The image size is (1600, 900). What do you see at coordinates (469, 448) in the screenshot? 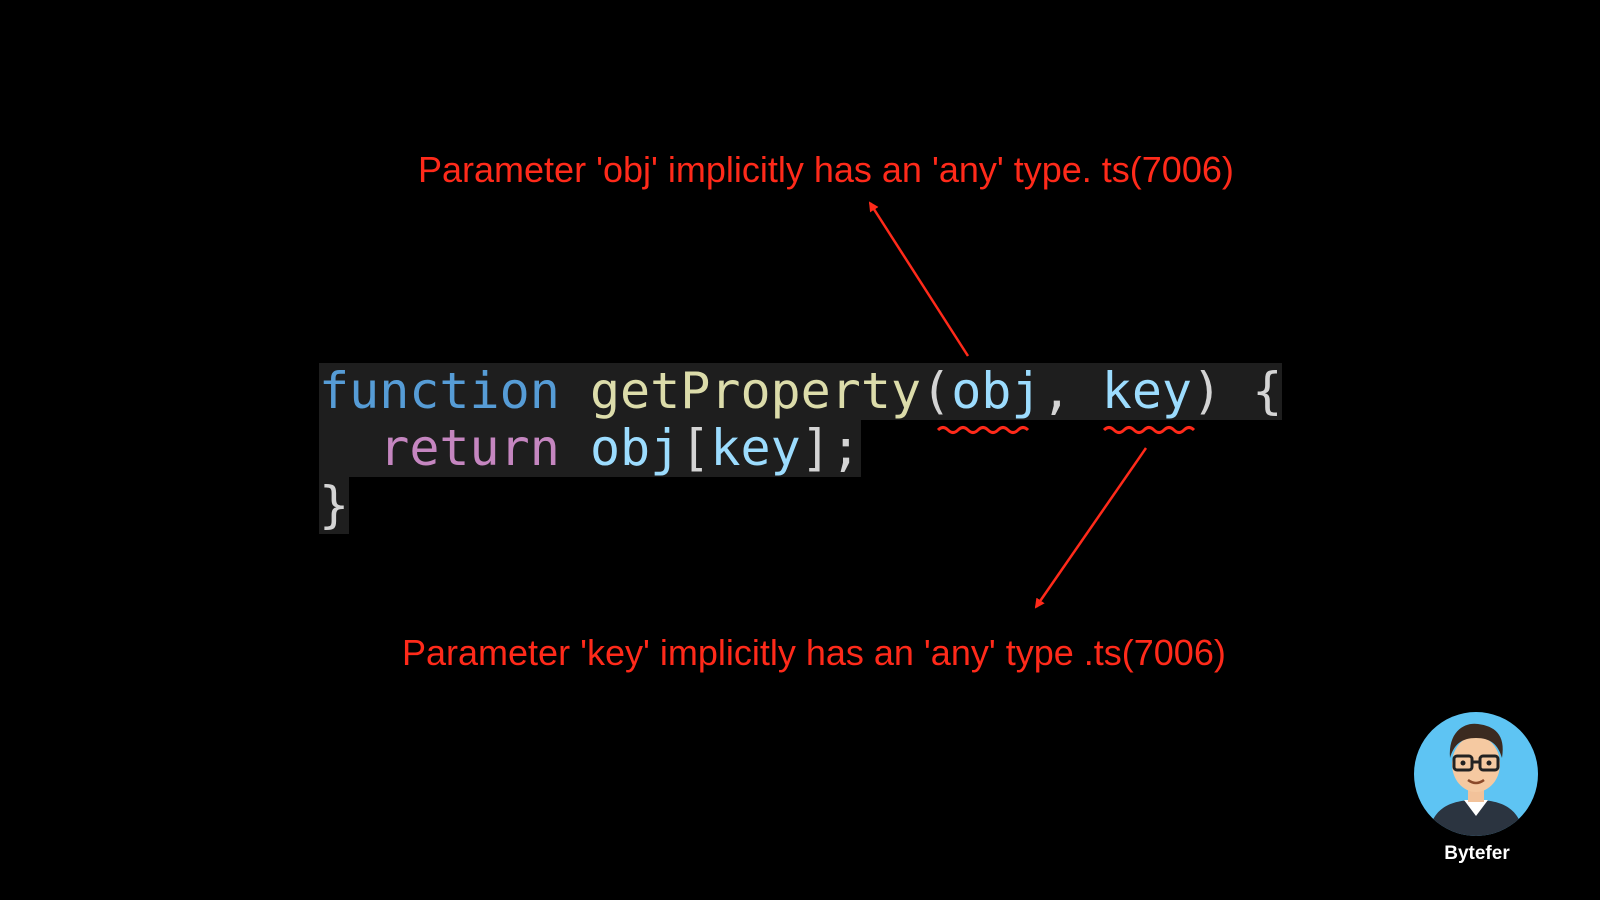
I see `return-keyword: return` at bounding box center [469, 448].